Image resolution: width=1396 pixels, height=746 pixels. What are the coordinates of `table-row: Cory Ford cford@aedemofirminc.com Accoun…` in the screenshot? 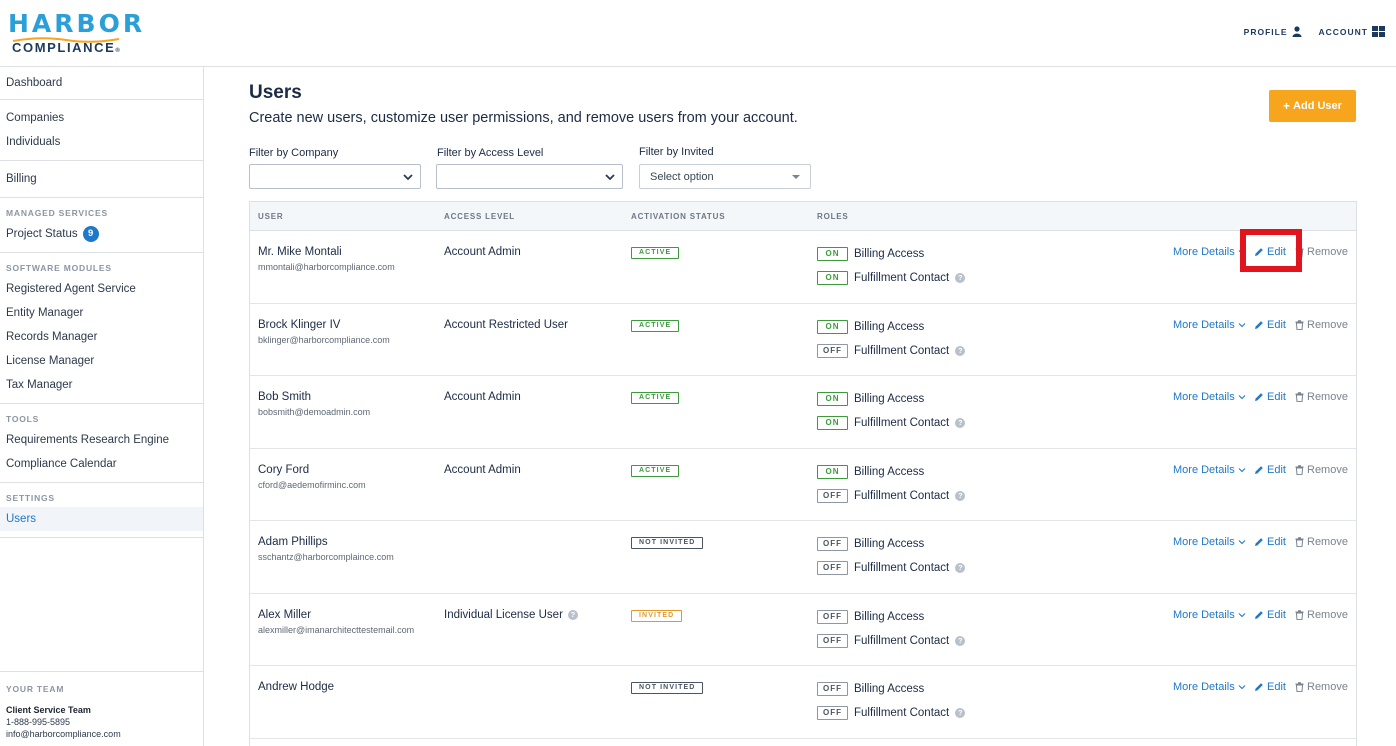 It's located at (803, 485).